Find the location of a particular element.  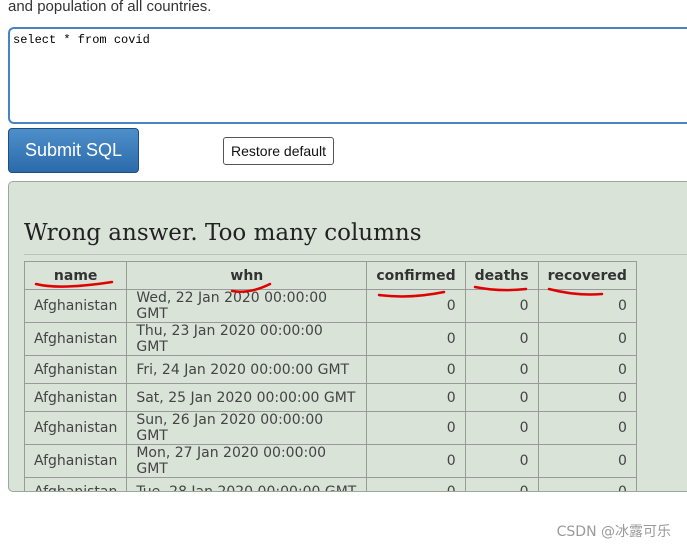

cell-whn: Sun, 26 Jan 2020 00:00:00 GMT is located at coordinates (247, 428).